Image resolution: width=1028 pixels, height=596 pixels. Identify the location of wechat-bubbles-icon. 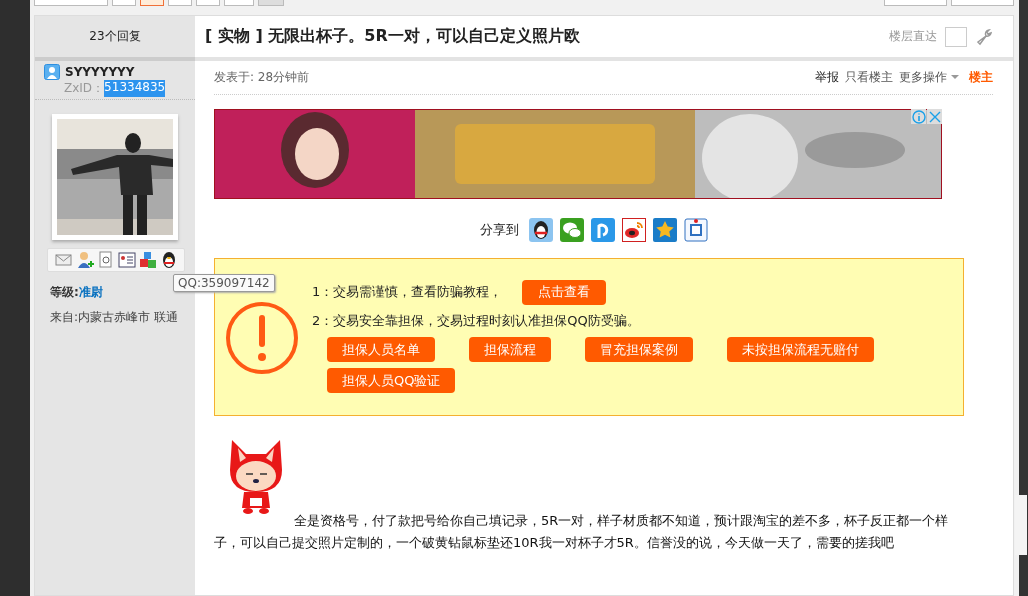
(572, 230).